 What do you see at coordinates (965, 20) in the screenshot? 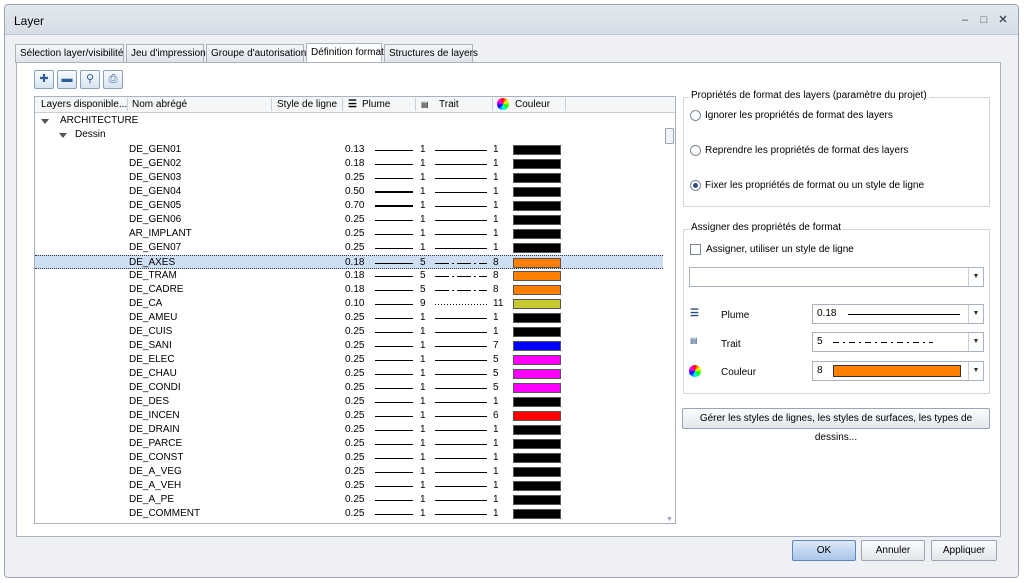
I see `minimize-icon: –` at bounding box center [965, 20].